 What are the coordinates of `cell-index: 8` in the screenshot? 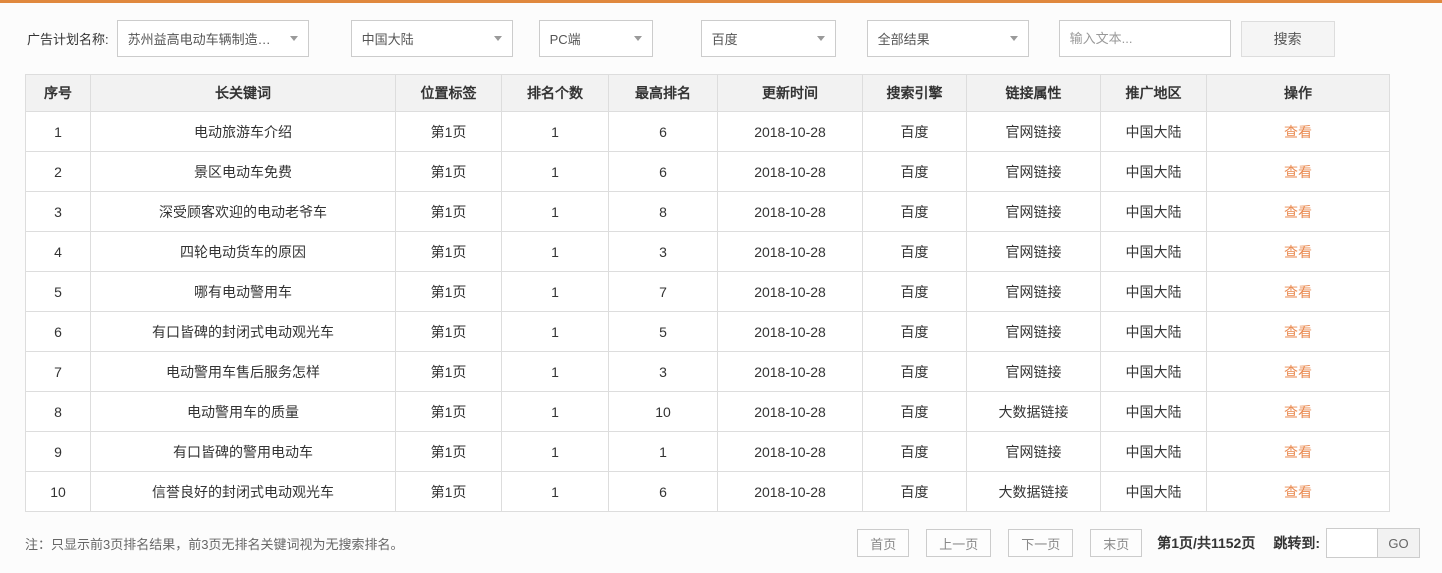 It's located at (58, 411).